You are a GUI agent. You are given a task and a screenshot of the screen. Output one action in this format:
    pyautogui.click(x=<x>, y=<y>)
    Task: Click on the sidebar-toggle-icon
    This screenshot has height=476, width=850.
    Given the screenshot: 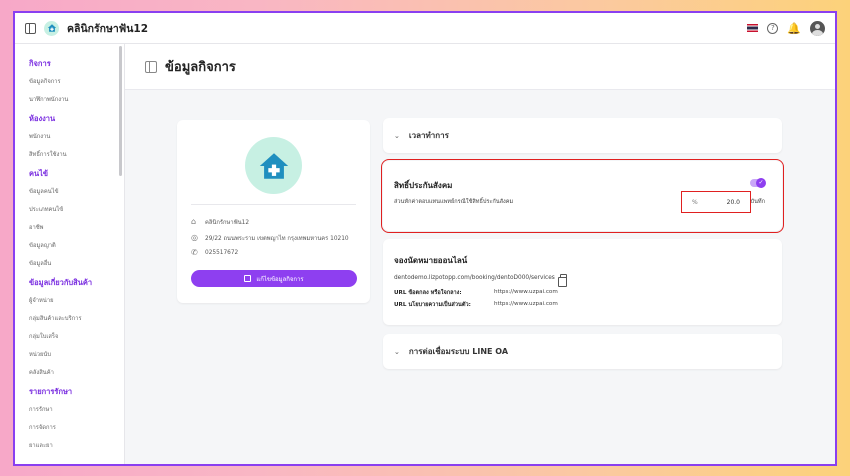 What is the action you would take?
    pyautogui.click(x=30, y=28)
    